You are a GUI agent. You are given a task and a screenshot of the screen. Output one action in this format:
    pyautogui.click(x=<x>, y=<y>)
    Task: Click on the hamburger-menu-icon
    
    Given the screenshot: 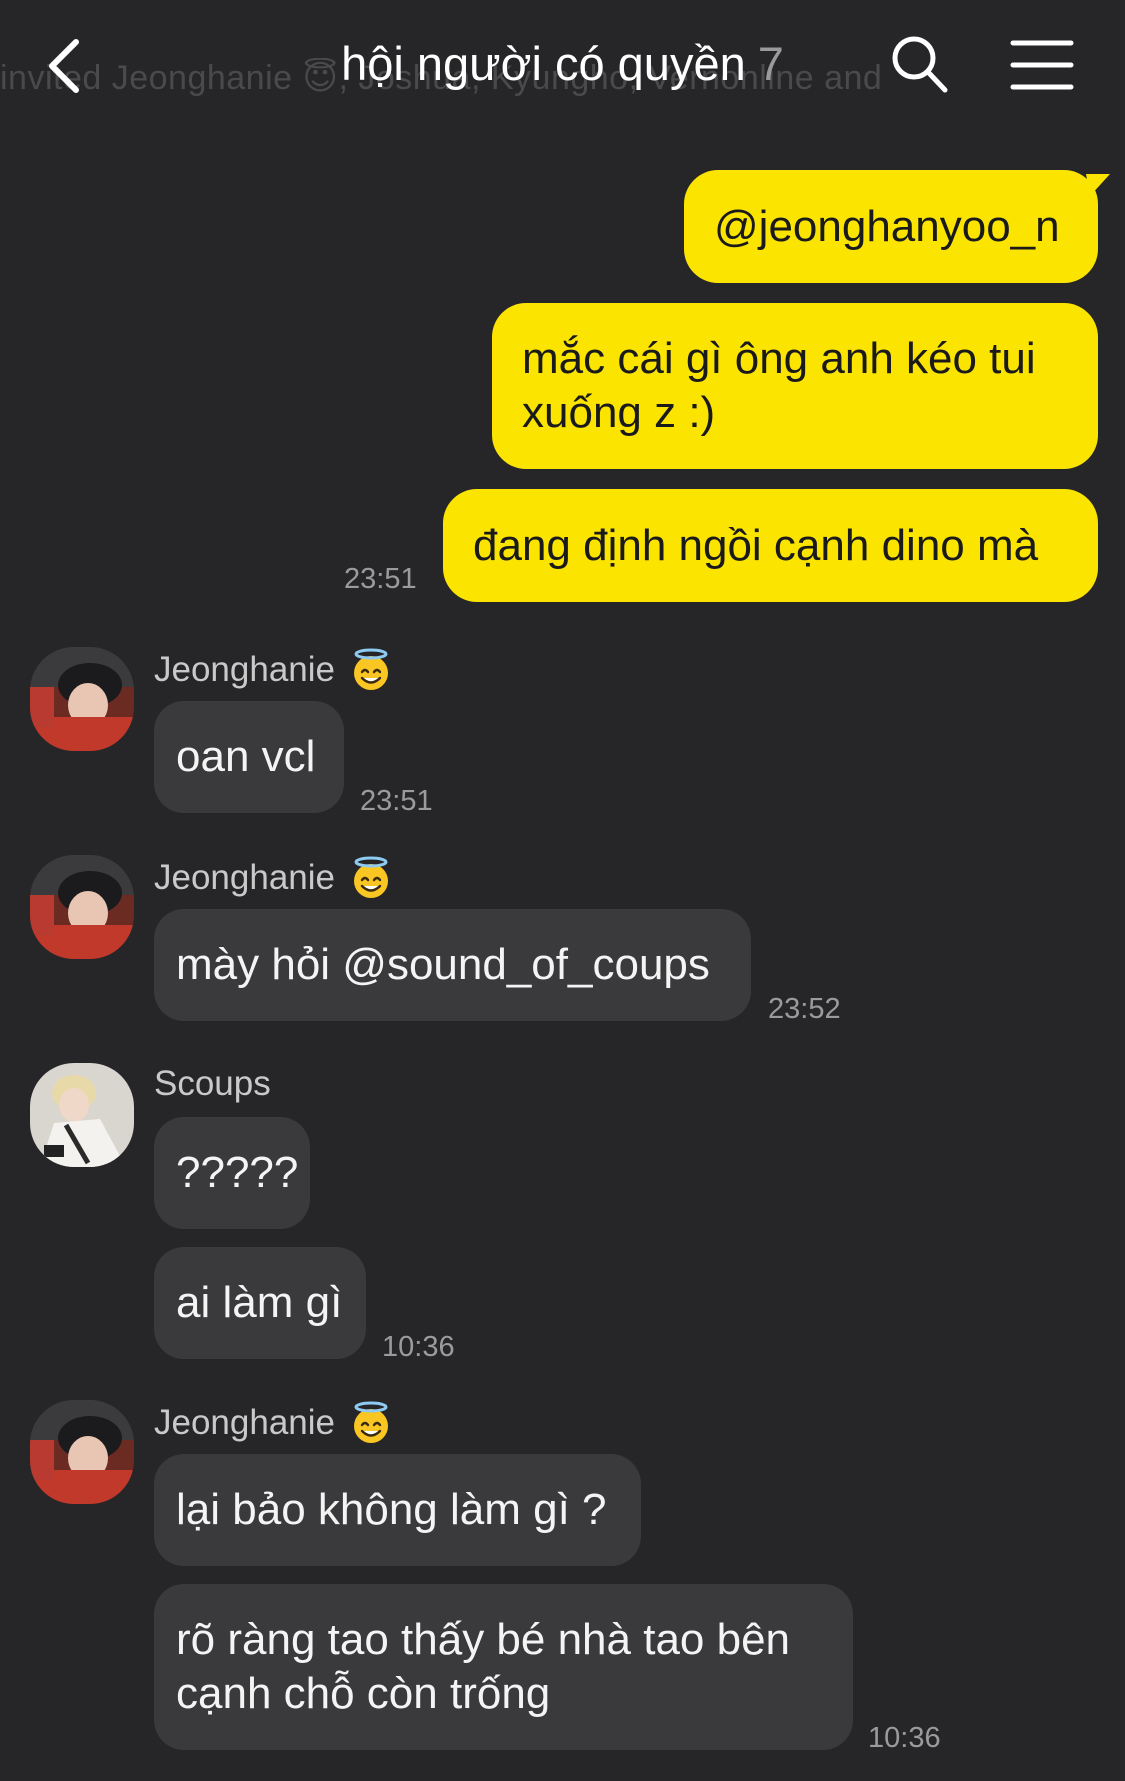 What is the action you would take?
    pyautogui.click(x=1042, y=65)
    